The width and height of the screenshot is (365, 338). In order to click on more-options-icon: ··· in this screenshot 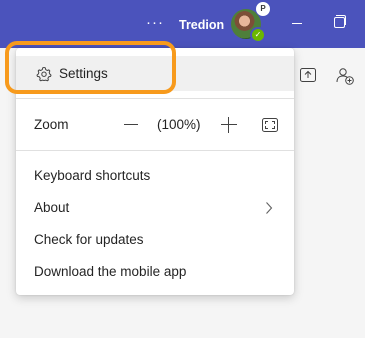, I will do `click(155, 23)`.